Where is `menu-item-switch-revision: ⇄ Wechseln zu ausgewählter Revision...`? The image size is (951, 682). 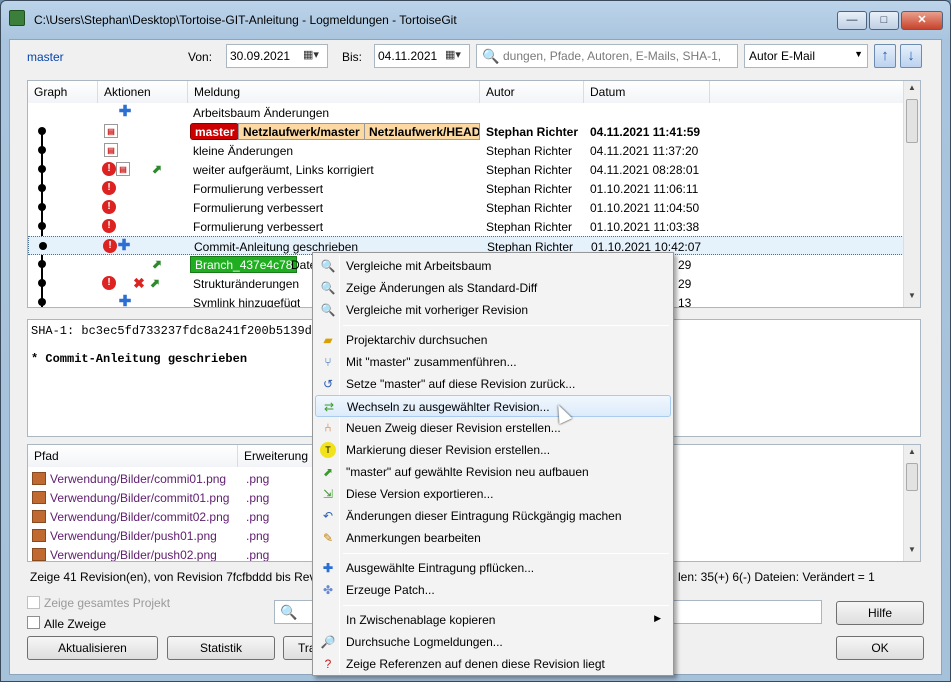 menu-item-switch-revision: ⇄ Wechseln zu ausgewählter Revision... is located at coordinates (493, 406).